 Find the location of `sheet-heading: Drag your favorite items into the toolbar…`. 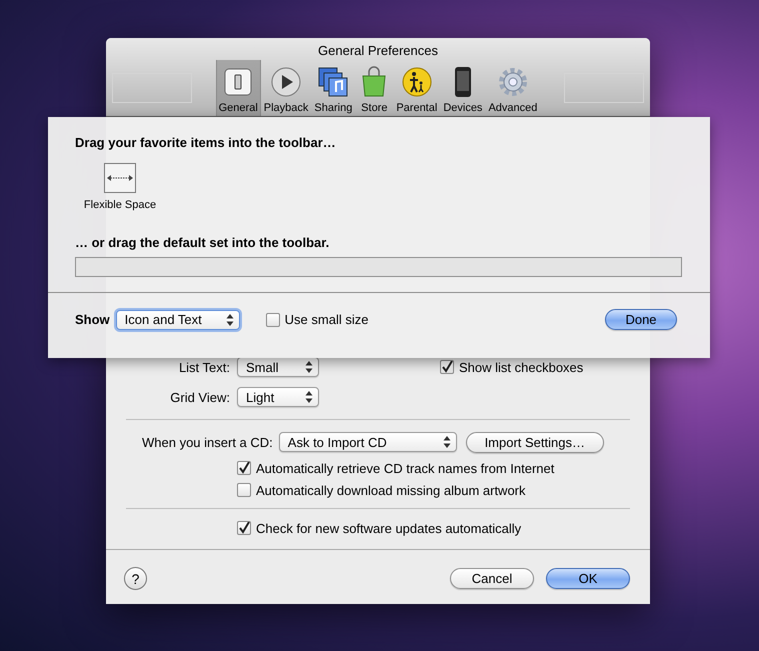

sheet-heading: Drag your favorite items into the toolbar… is located at coordinates (205, 142).